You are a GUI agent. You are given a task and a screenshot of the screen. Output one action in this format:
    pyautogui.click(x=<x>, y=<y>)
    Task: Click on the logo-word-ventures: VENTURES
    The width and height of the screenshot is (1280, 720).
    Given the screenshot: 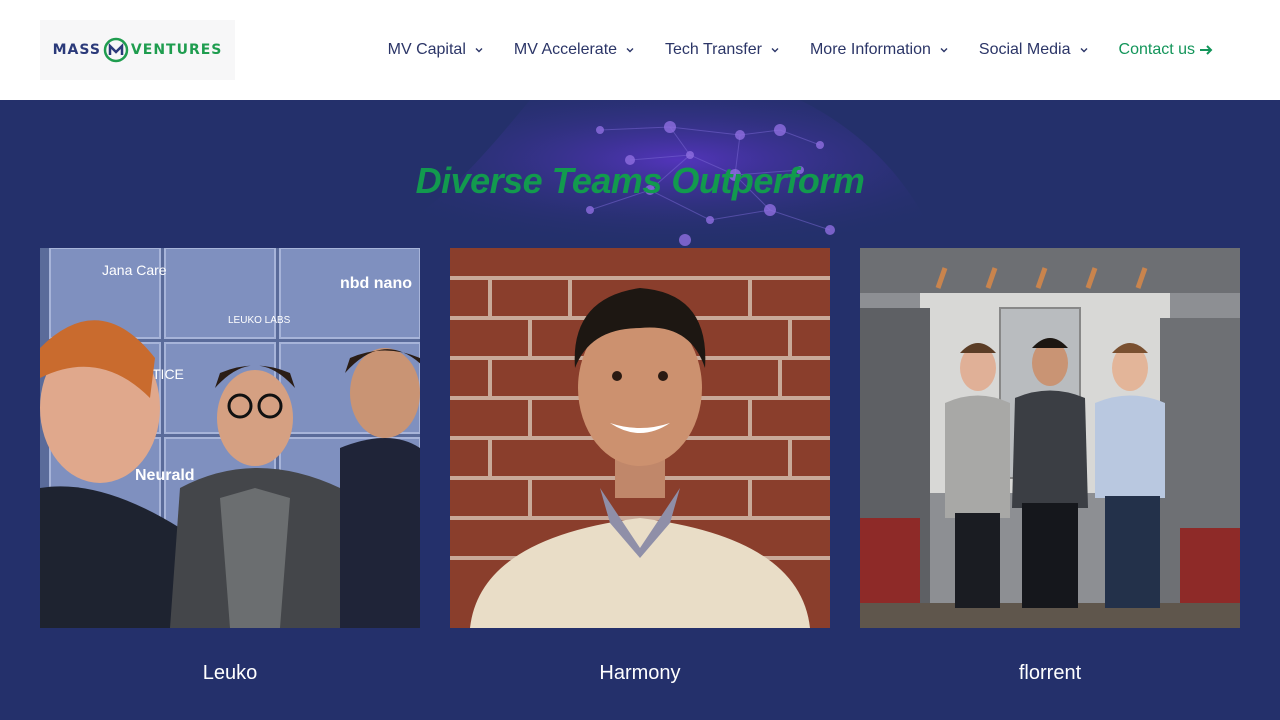 What is the action you would take?
    pyautogui.click(x=176, y=50)
    